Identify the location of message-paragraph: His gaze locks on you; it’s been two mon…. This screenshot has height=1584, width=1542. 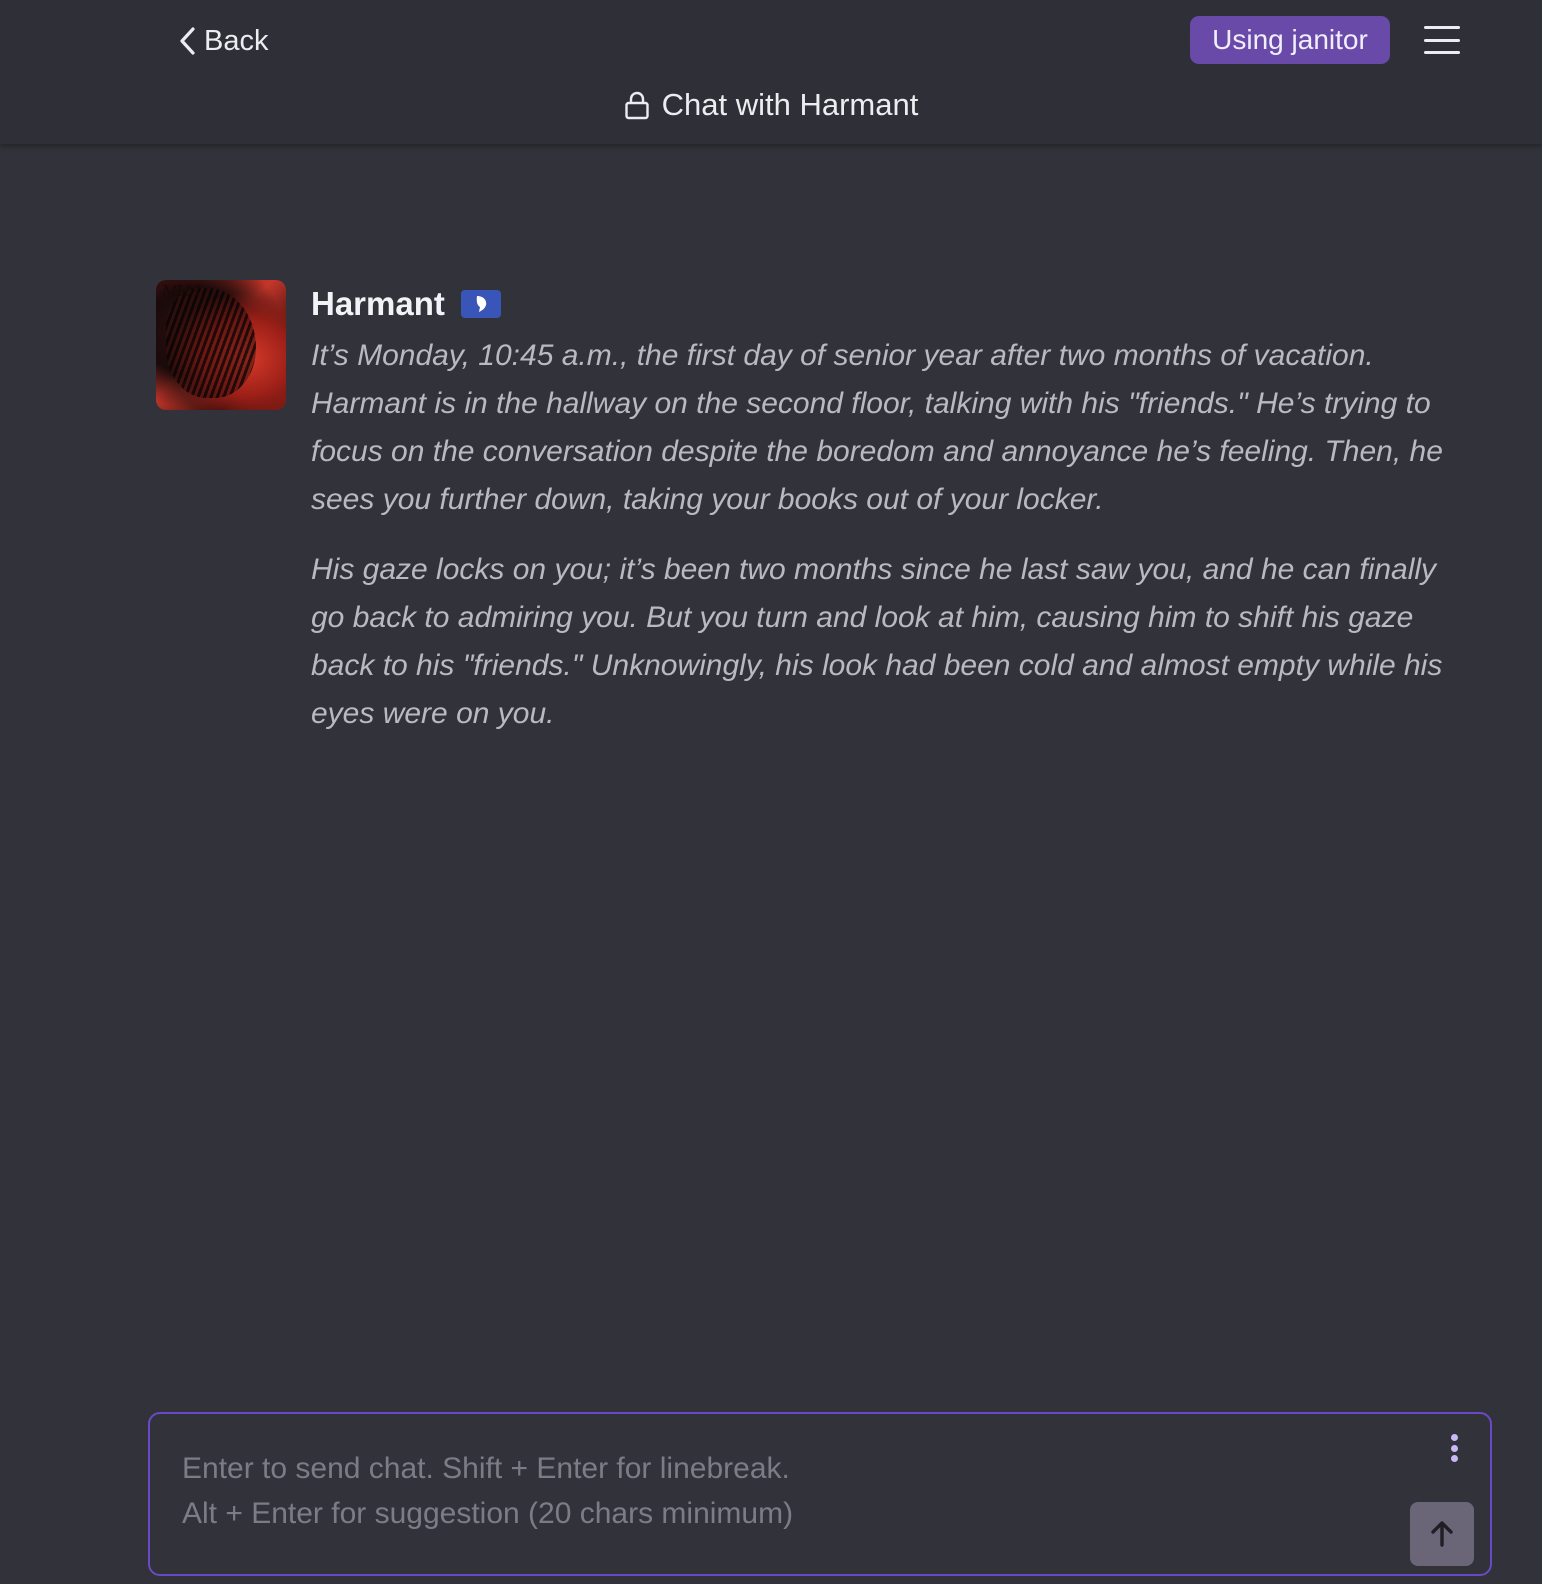
(877, 641).